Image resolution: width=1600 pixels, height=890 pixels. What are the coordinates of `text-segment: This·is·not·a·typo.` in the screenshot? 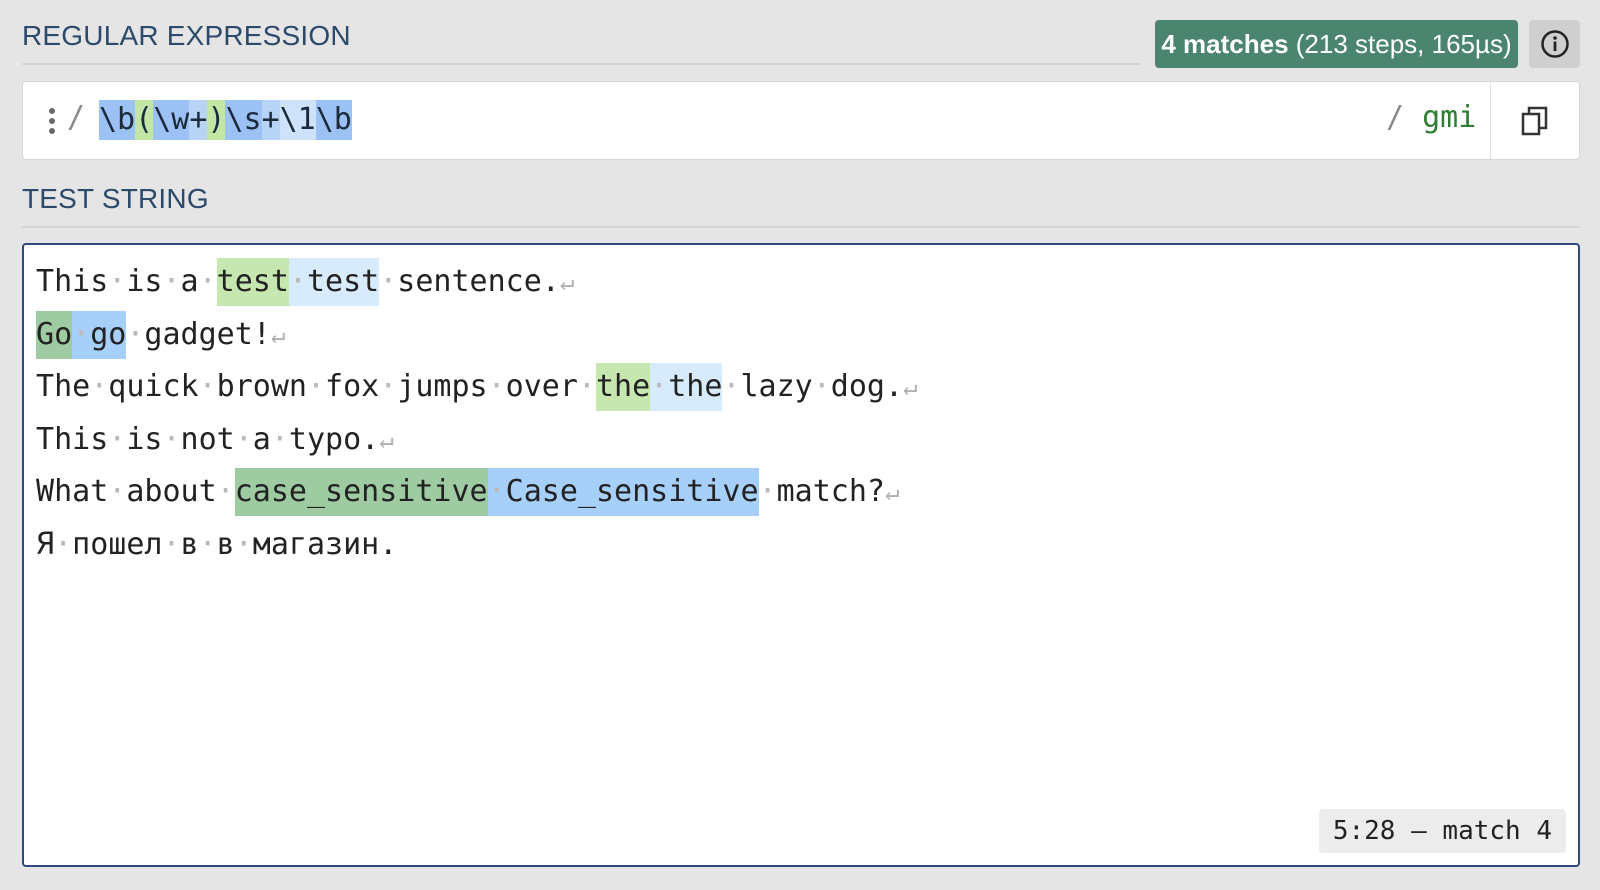 It's located at (208, 439).